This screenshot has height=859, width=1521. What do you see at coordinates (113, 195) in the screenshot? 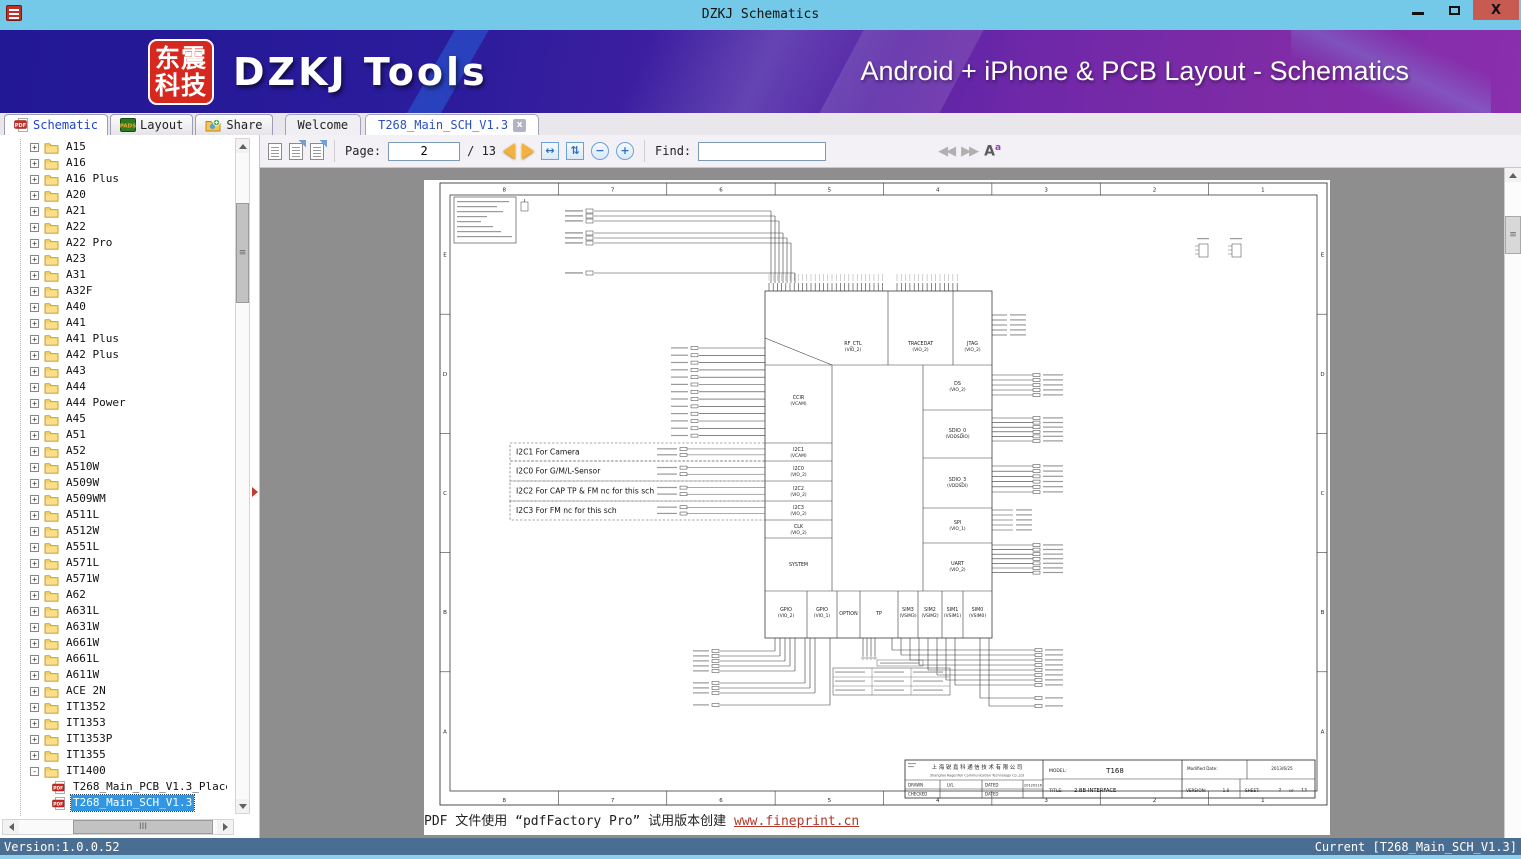
I see `tree-folder-a20: + A20` at bounding box center [113, 195].